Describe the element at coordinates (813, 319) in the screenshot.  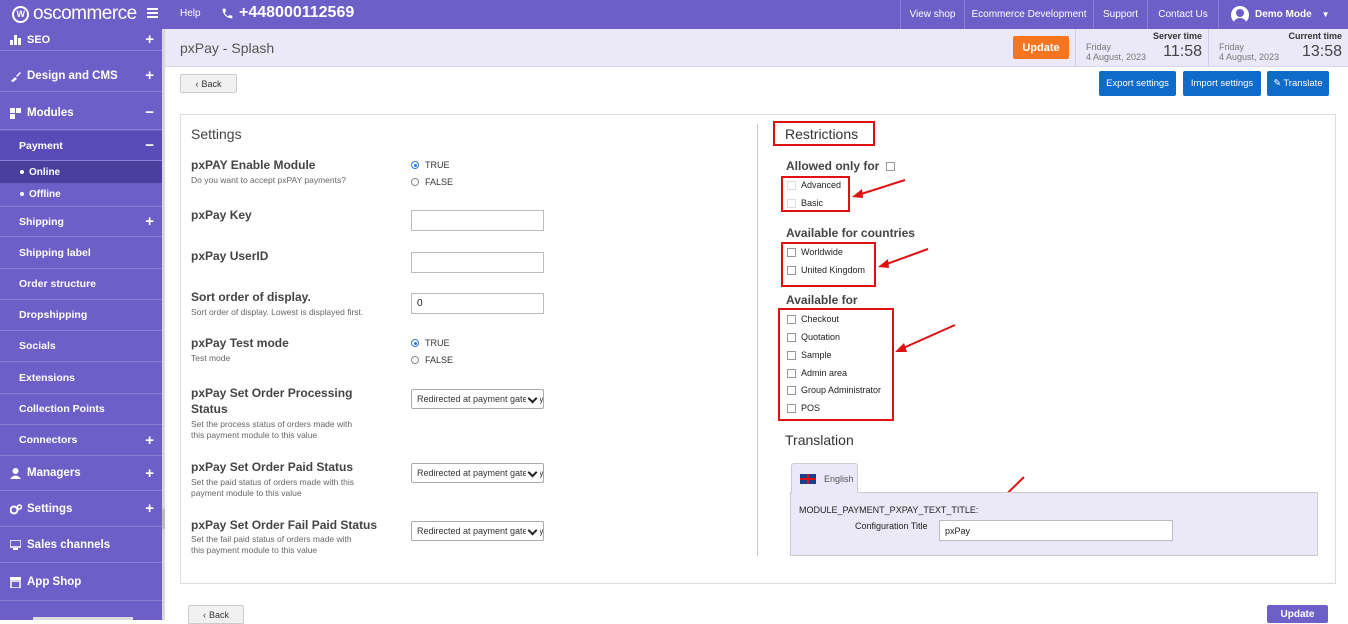
I see `checkout-checkbox: Checkout` at that location.